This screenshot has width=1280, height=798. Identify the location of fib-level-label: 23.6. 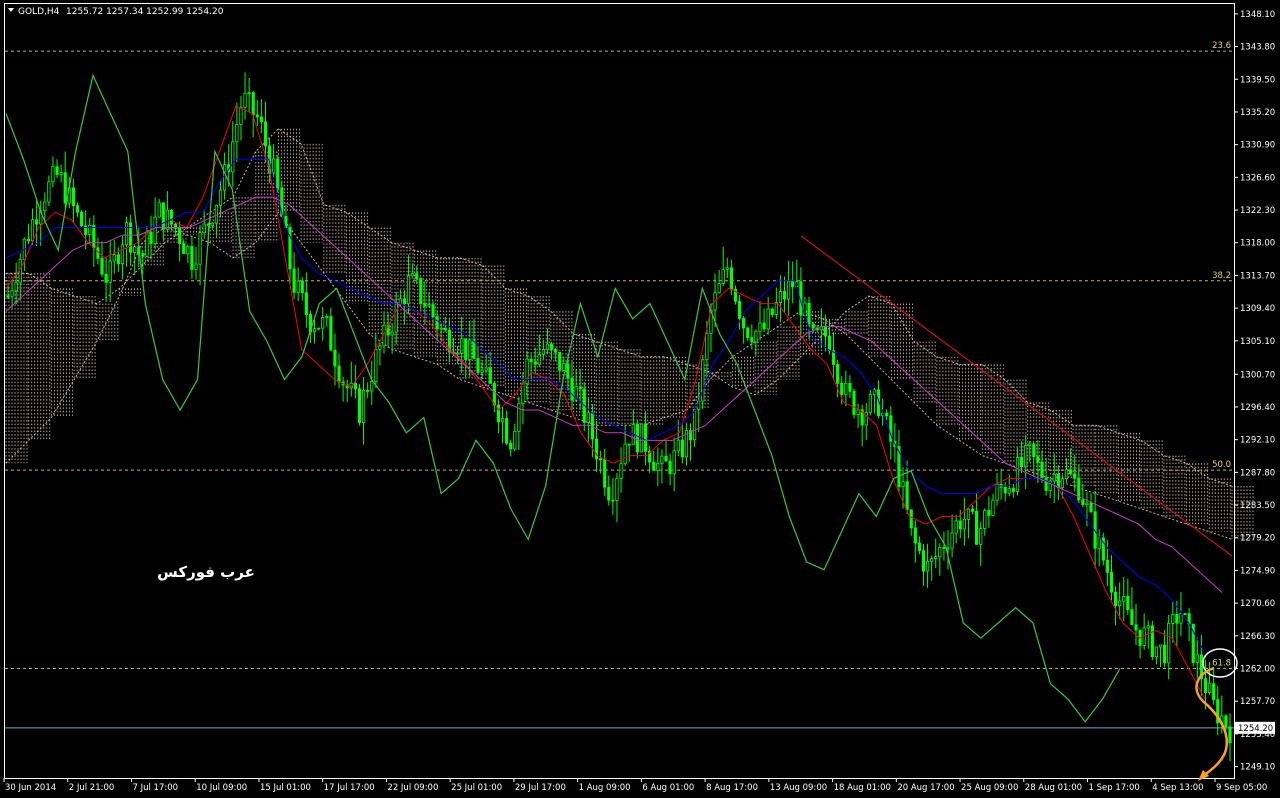
(1221, 46).